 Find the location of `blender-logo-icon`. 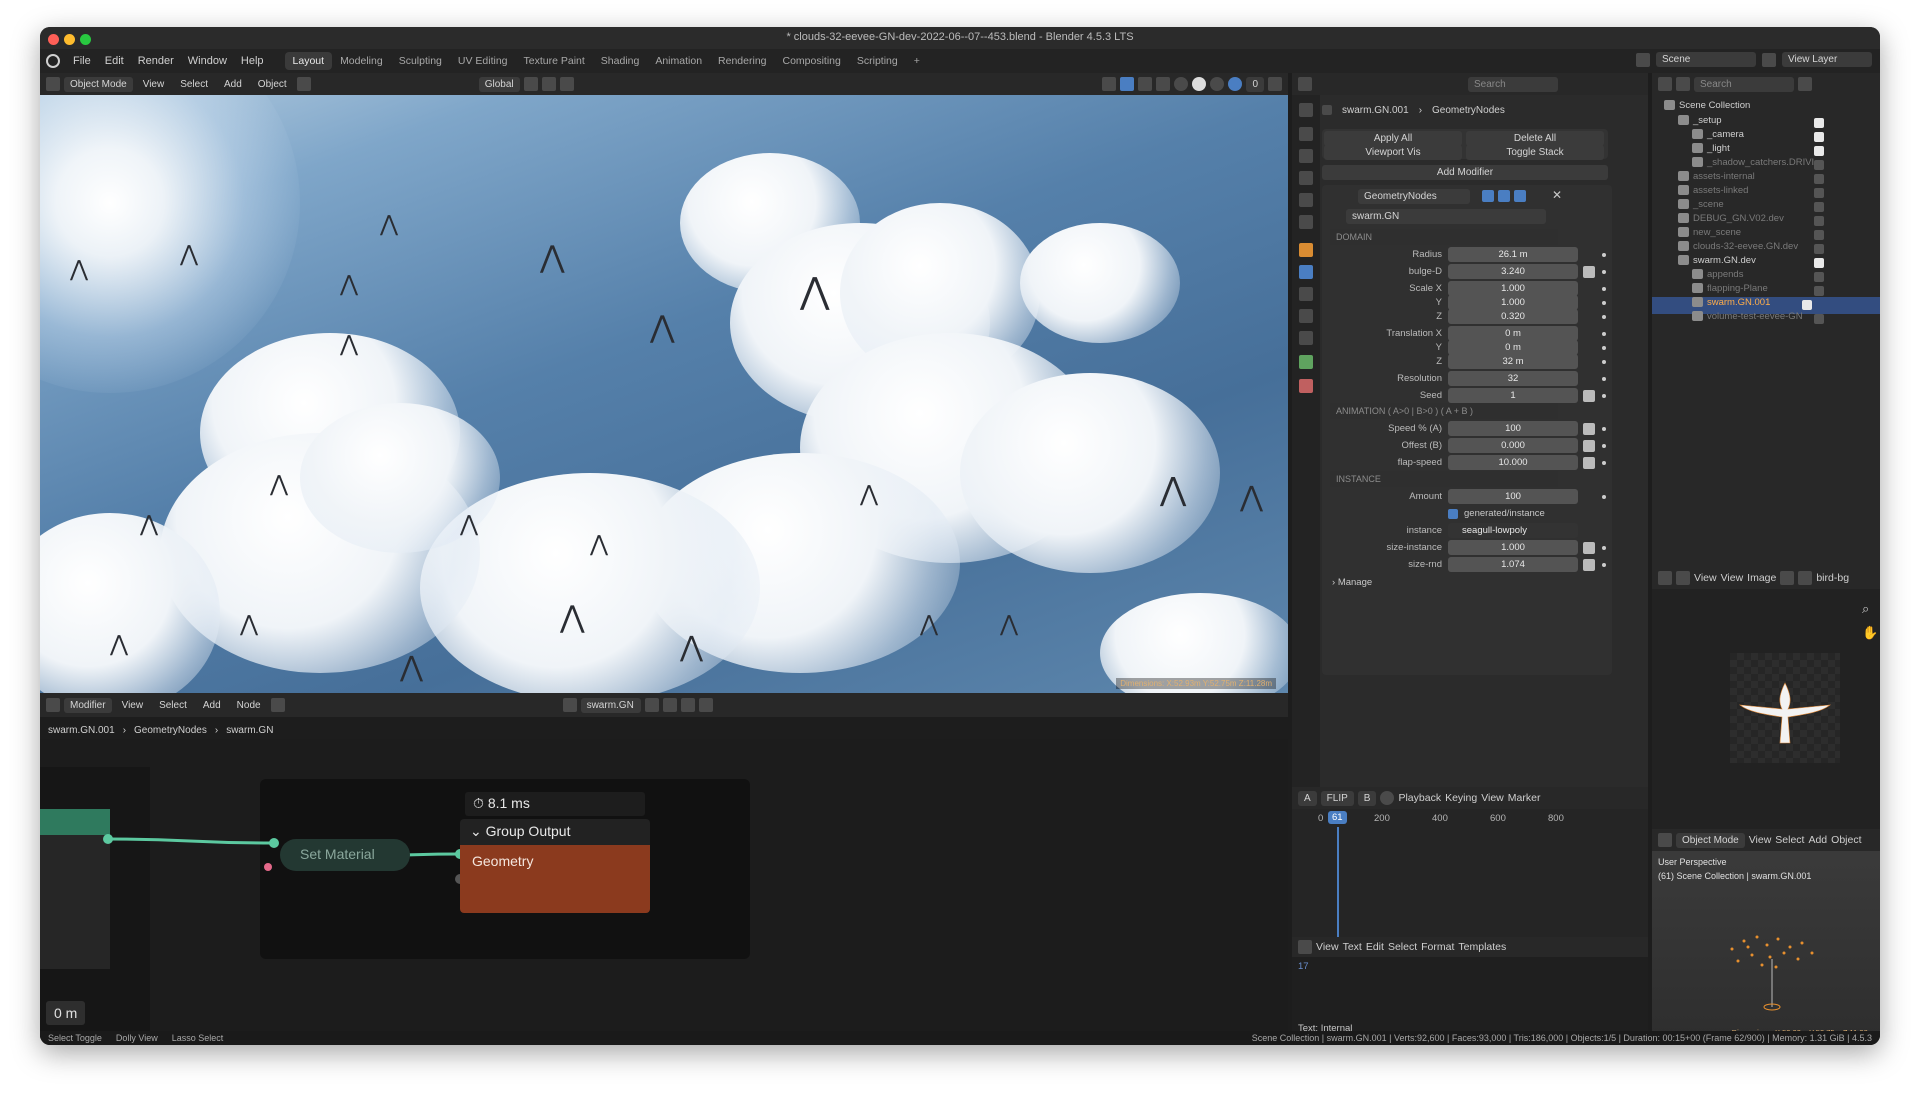

blender-logo-icon is located at coordinates (53, 61).